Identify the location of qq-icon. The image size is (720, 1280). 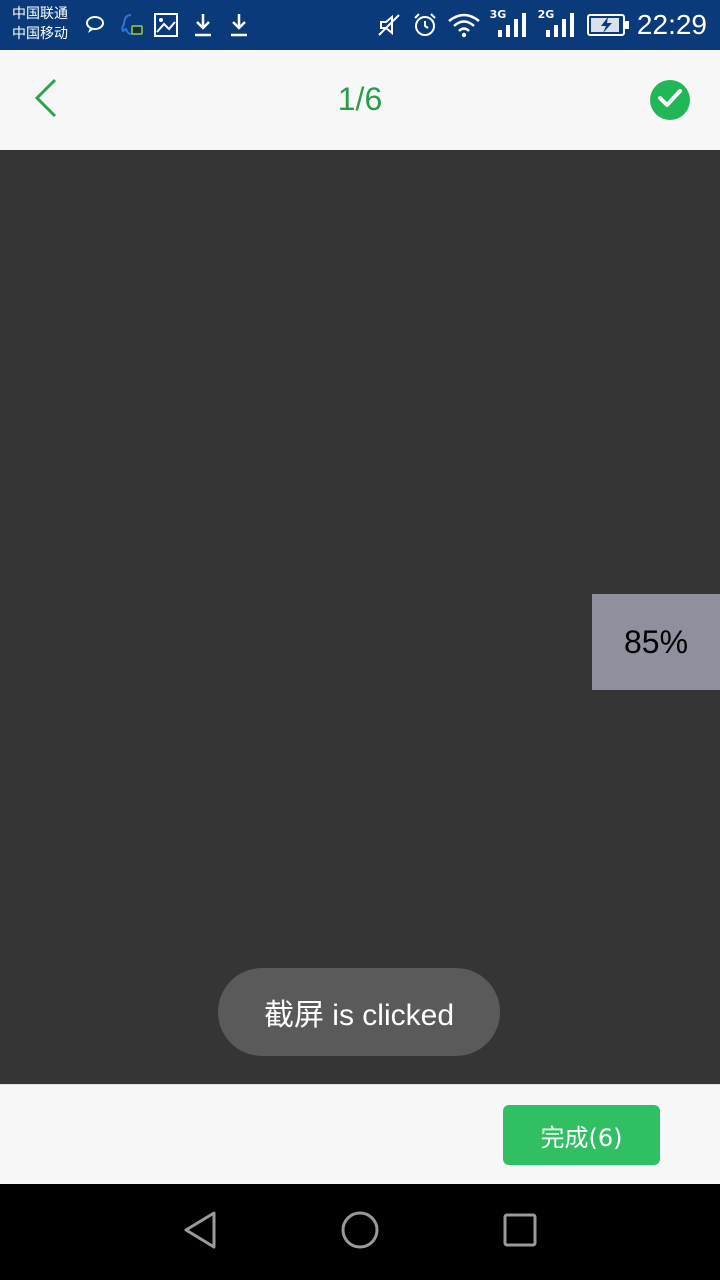
(131, 25).